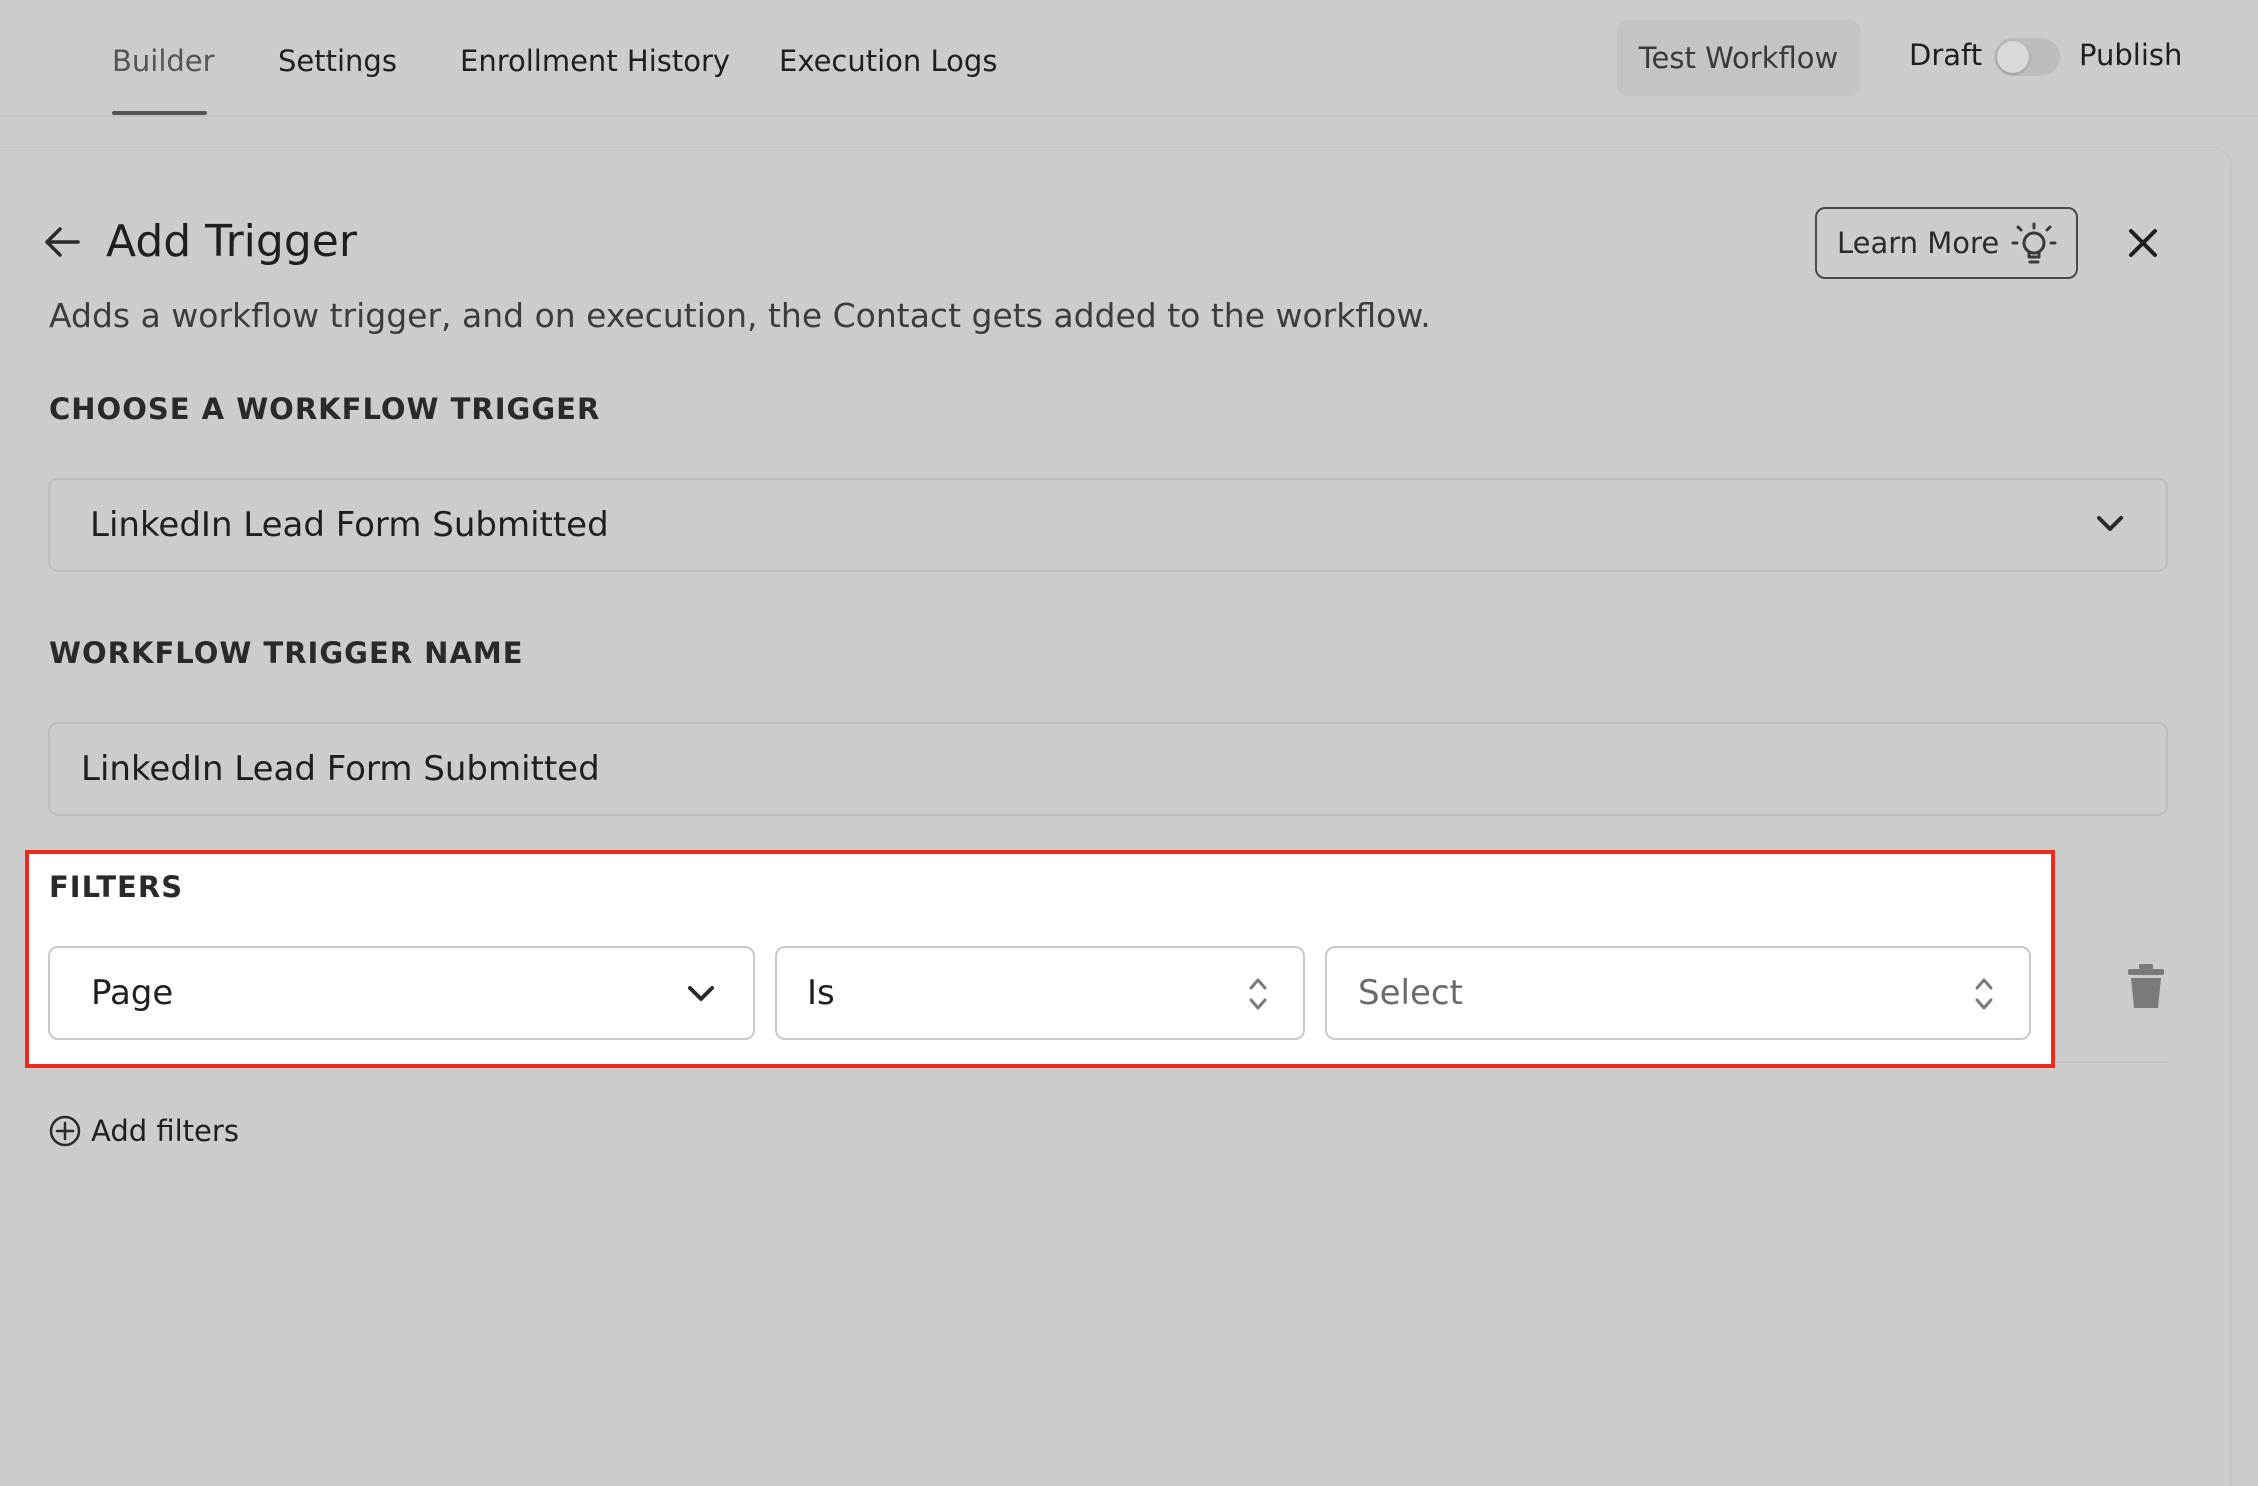  I want to click on trigger-type-select: LinkedIn Lead Form Submitted, so click(1108, 525).